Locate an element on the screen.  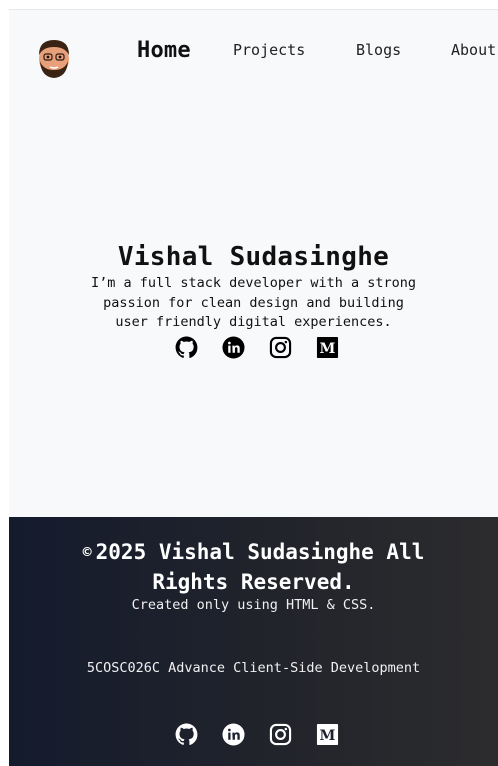
nav-blogs-link: Blogs is located at coordinates (378, 50).